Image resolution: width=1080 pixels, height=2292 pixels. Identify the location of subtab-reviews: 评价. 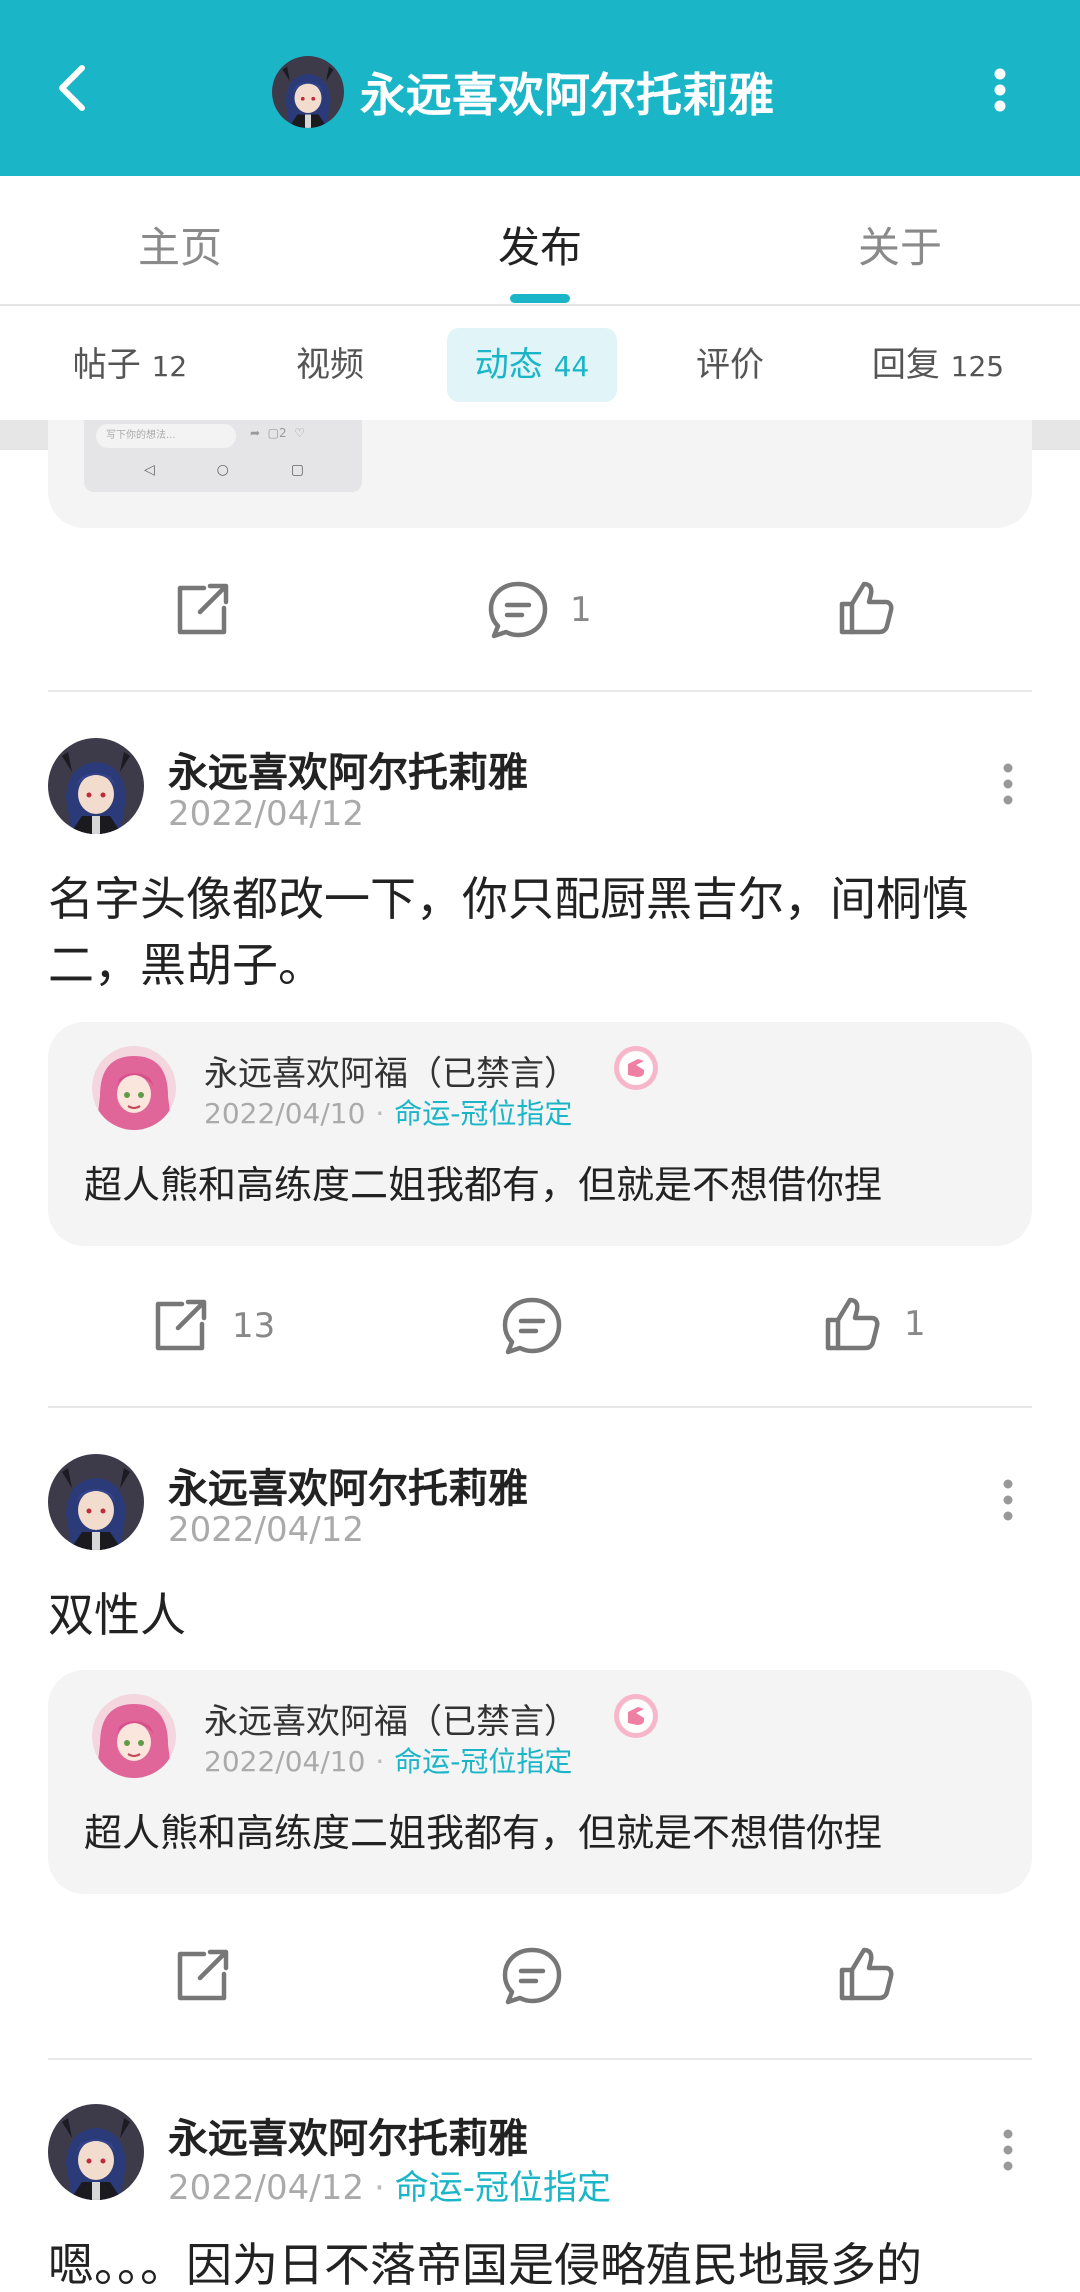
(730, 365).